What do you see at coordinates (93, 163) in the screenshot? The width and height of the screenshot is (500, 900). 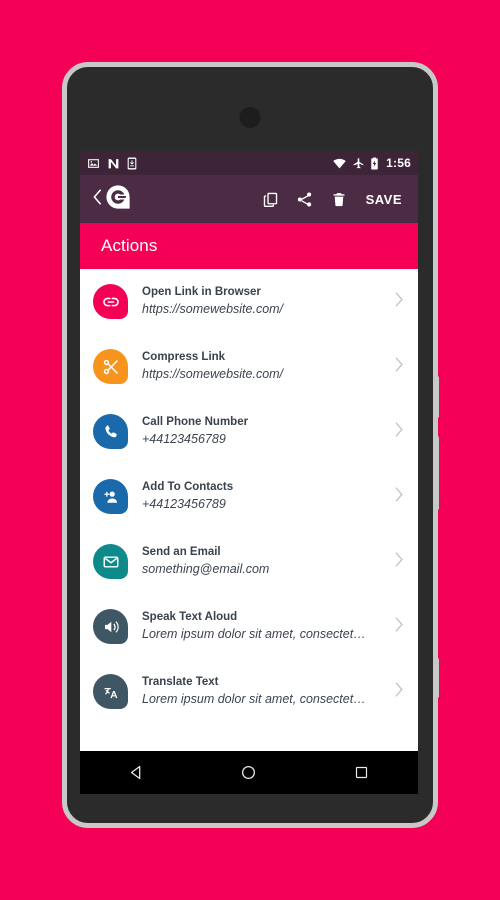 I see `image-icon` at bounding box center [93, 163].